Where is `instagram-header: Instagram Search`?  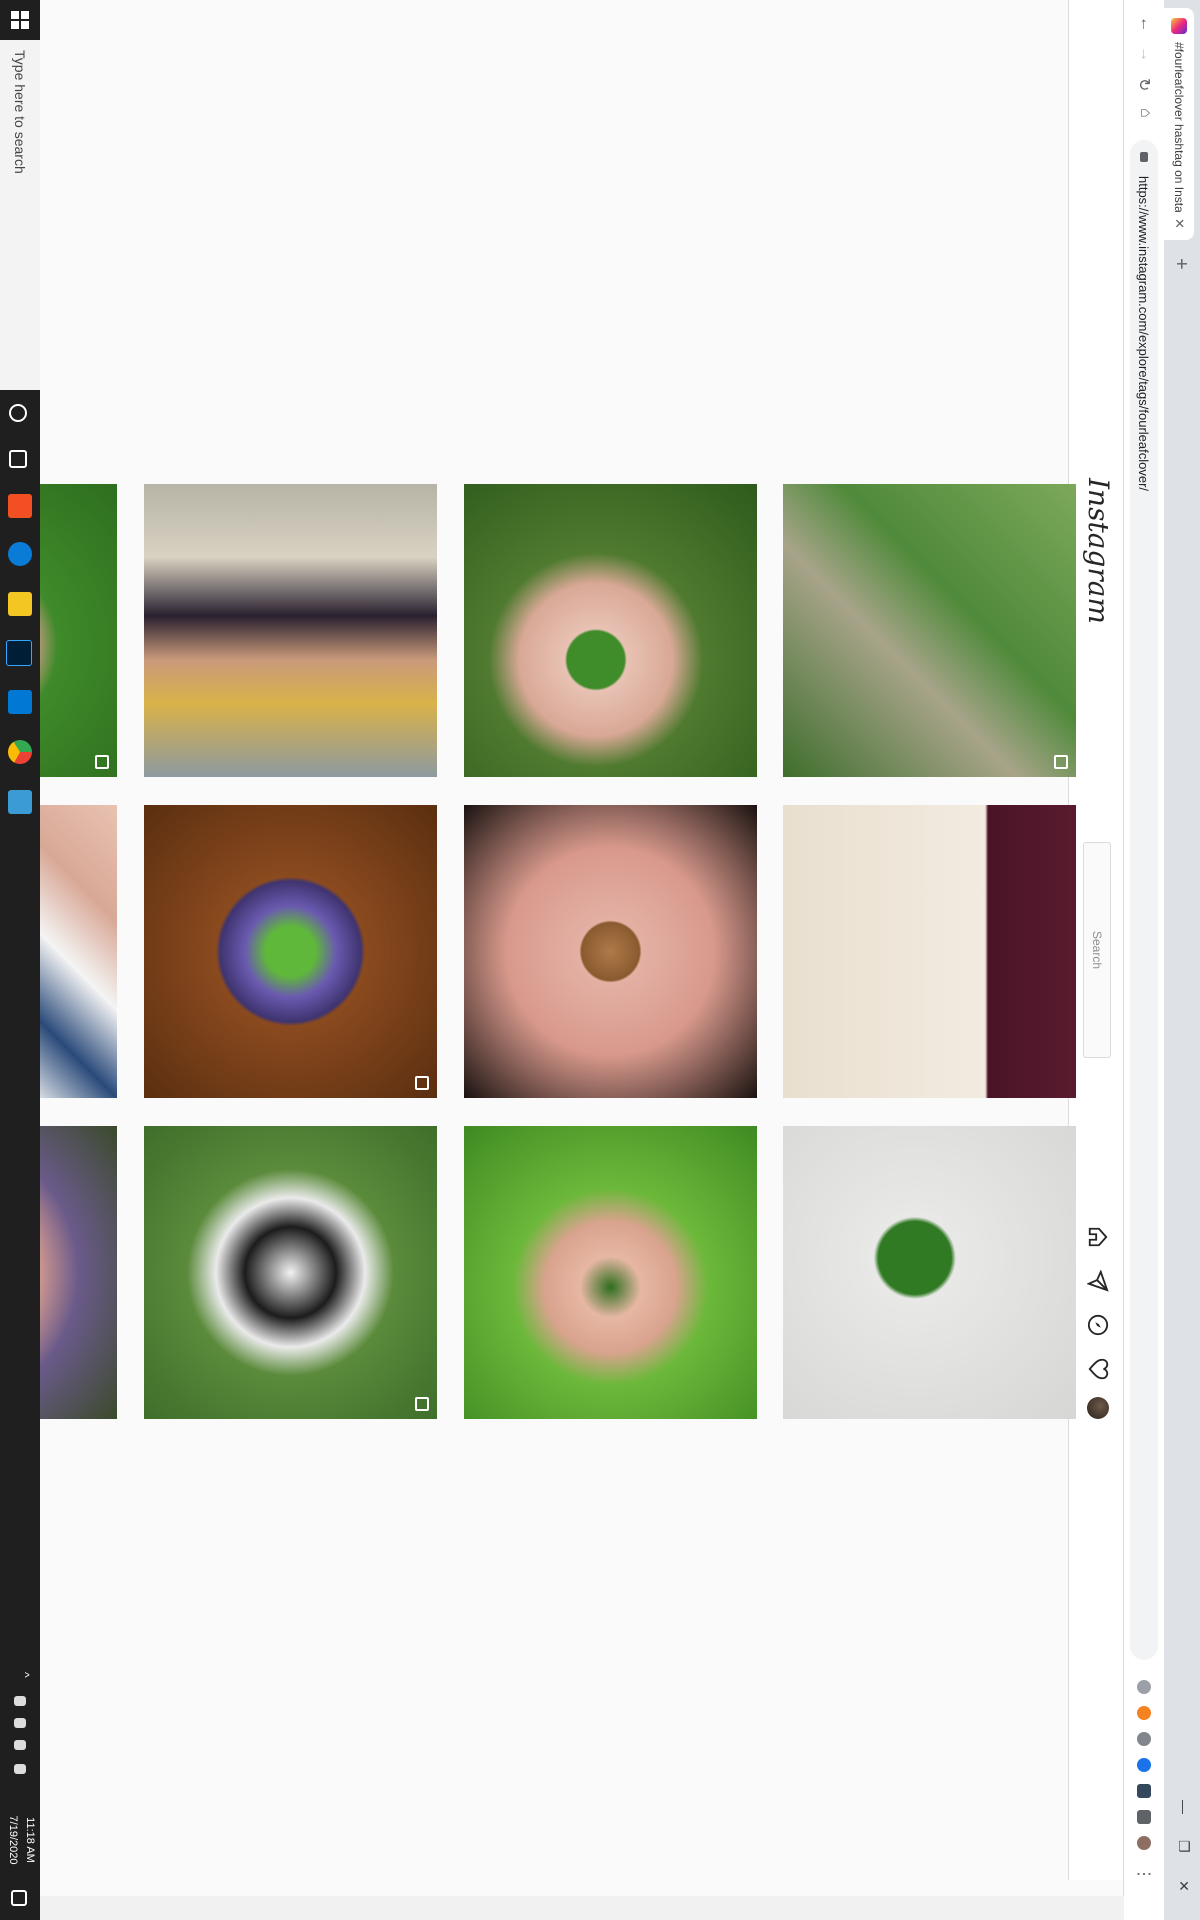 instagram-header: Instagram Search is located at coordinates (1095, 940).